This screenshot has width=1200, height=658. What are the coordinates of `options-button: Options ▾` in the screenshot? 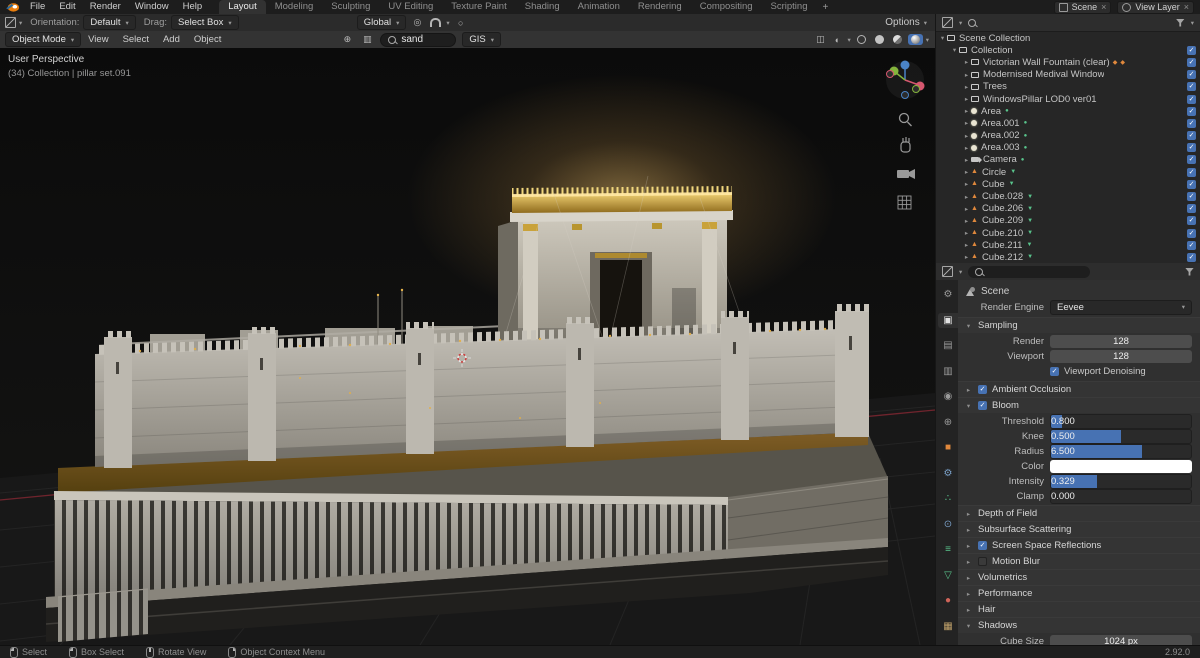 It's located at (906, 22).